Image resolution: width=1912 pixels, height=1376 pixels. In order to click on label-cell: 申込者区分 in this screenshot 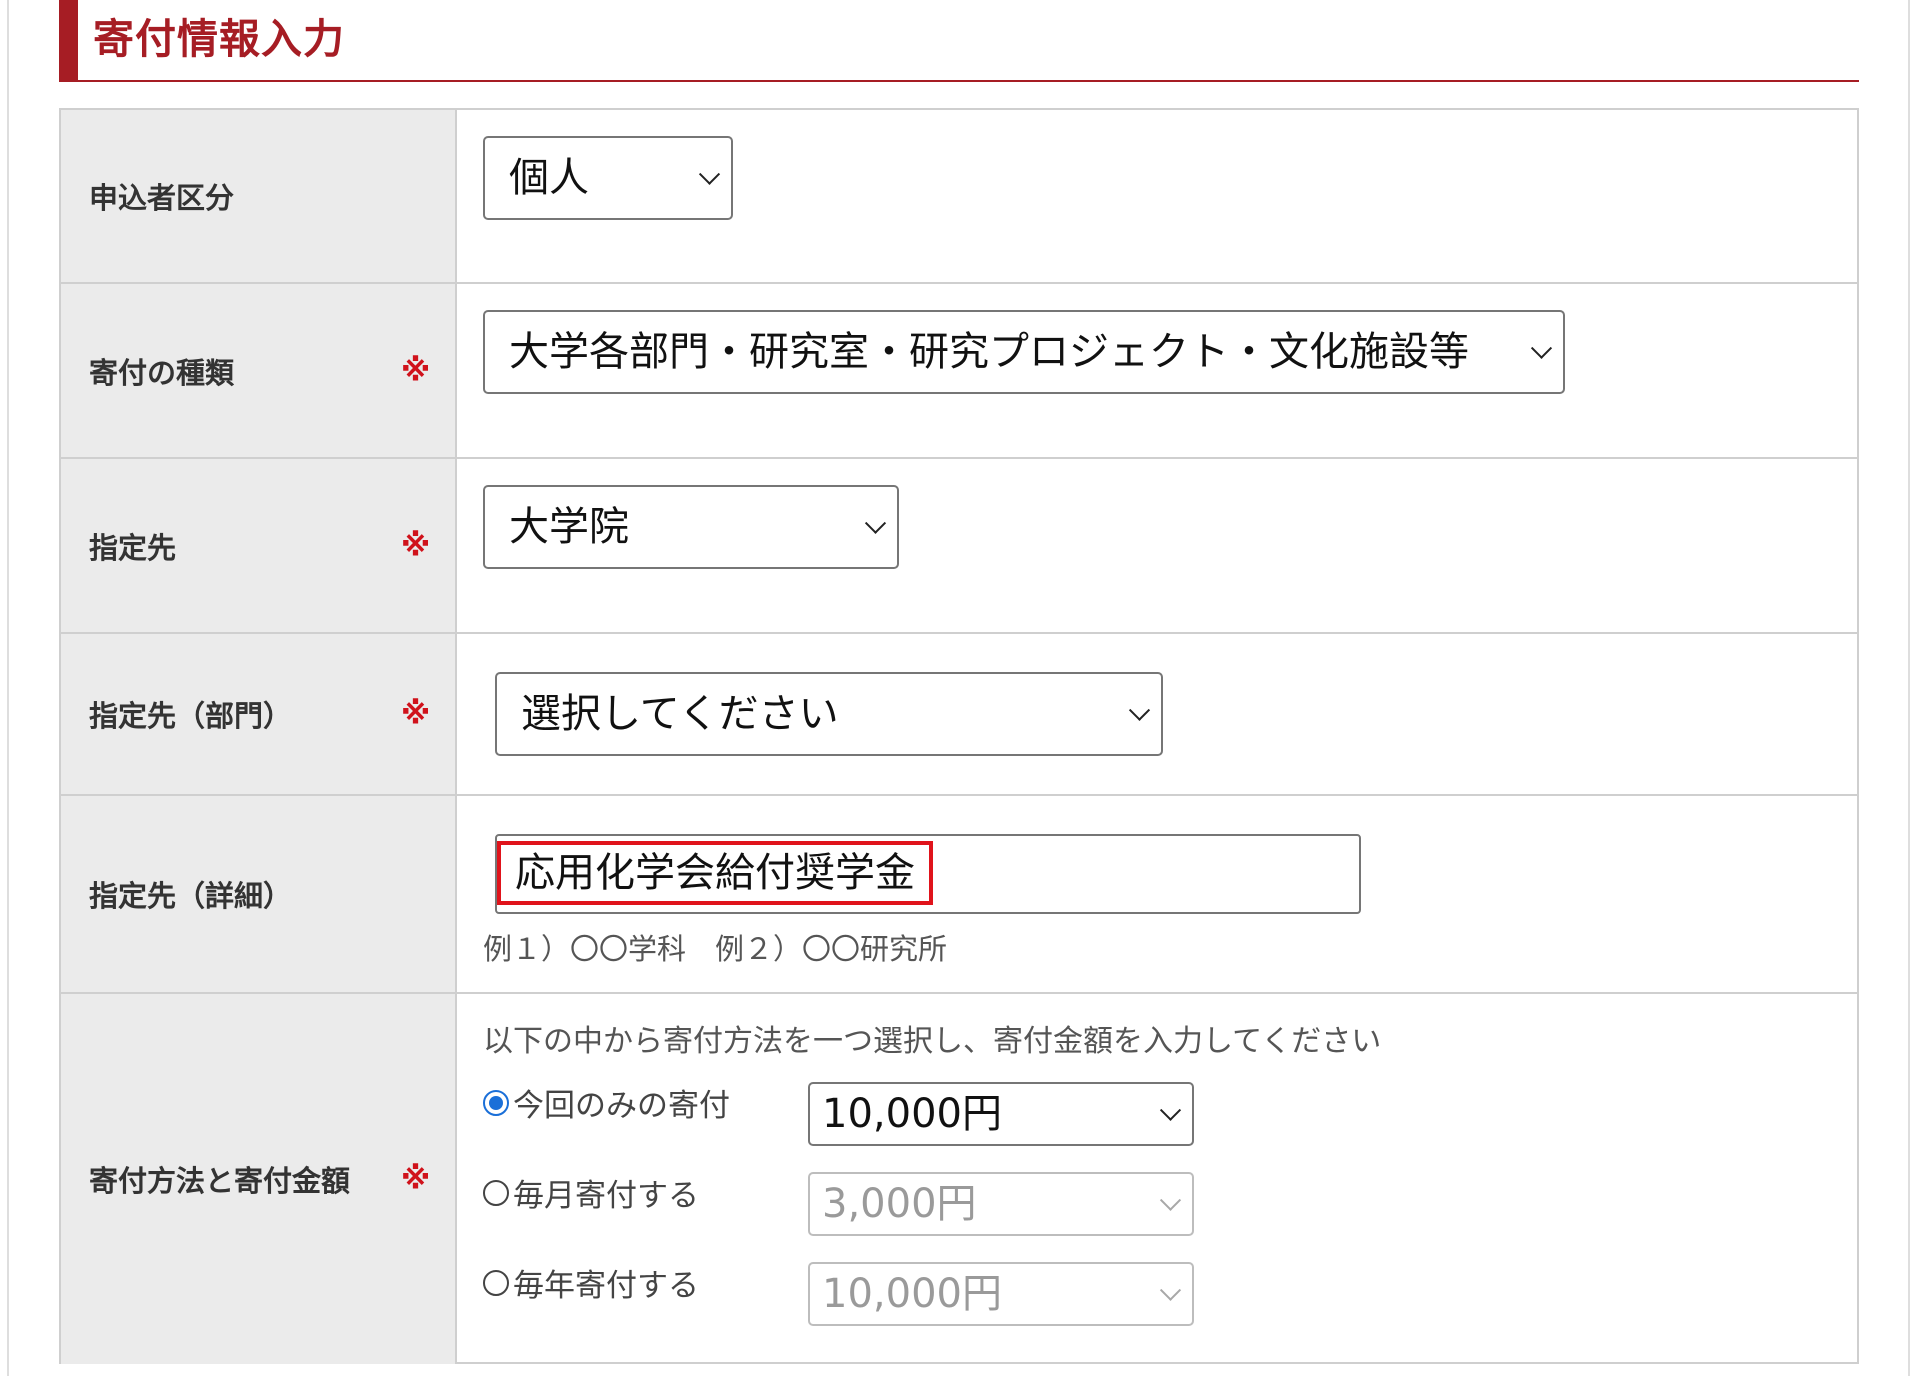, I will do `click(259, 196)`.